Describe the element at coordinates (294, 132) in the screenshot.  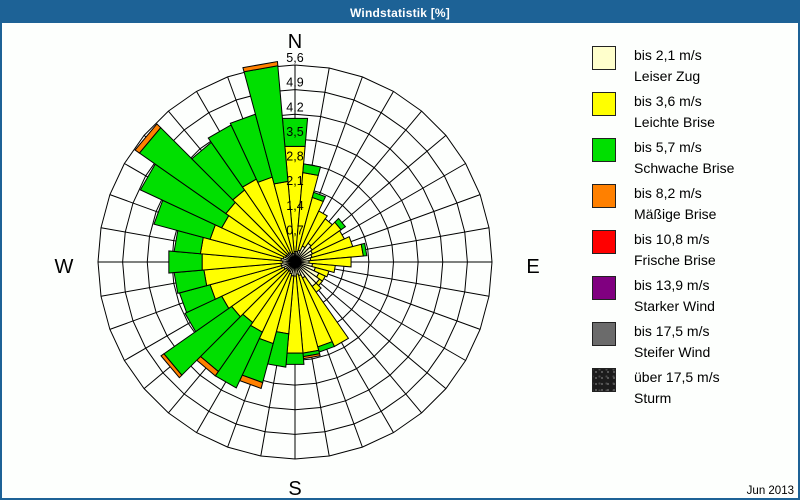
I see `rose-ring-label: 3,5` at that location.